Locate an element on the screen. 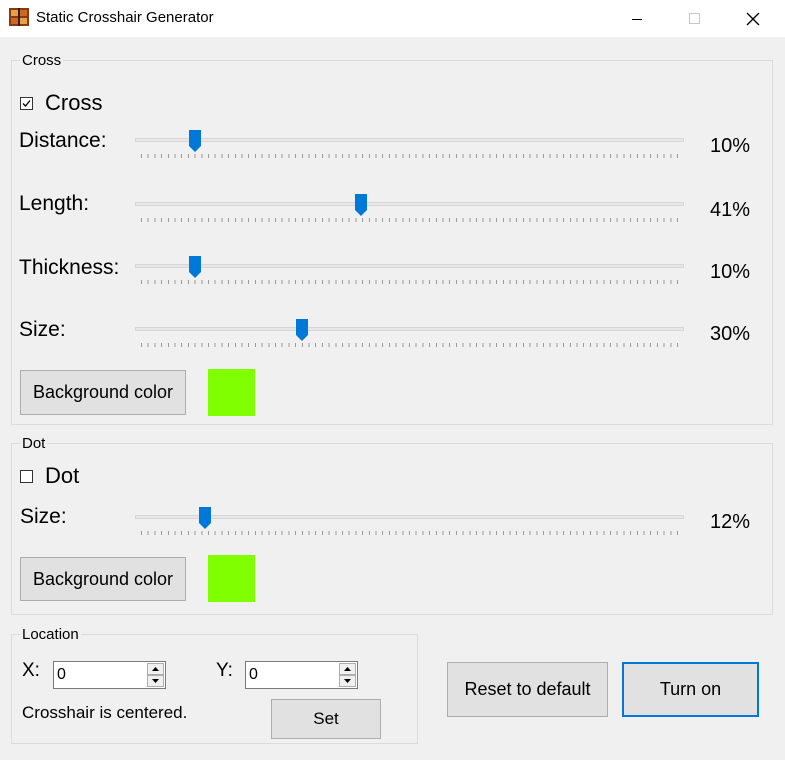  reset-to-default-button: Reset to default is located at coordinates (527, 689).